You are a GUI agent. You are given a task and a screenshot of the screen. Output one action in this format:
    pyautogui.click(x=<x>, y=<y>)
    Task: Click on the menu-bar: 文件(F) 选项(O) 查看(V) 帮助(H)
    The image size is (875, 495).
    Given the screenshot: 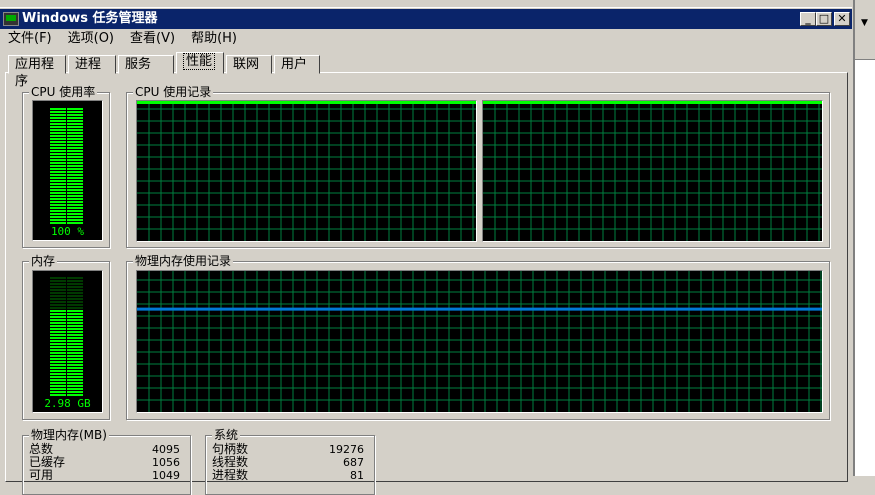 What is the action you would take?
    pyautogui.click(x=122, y=39)
    